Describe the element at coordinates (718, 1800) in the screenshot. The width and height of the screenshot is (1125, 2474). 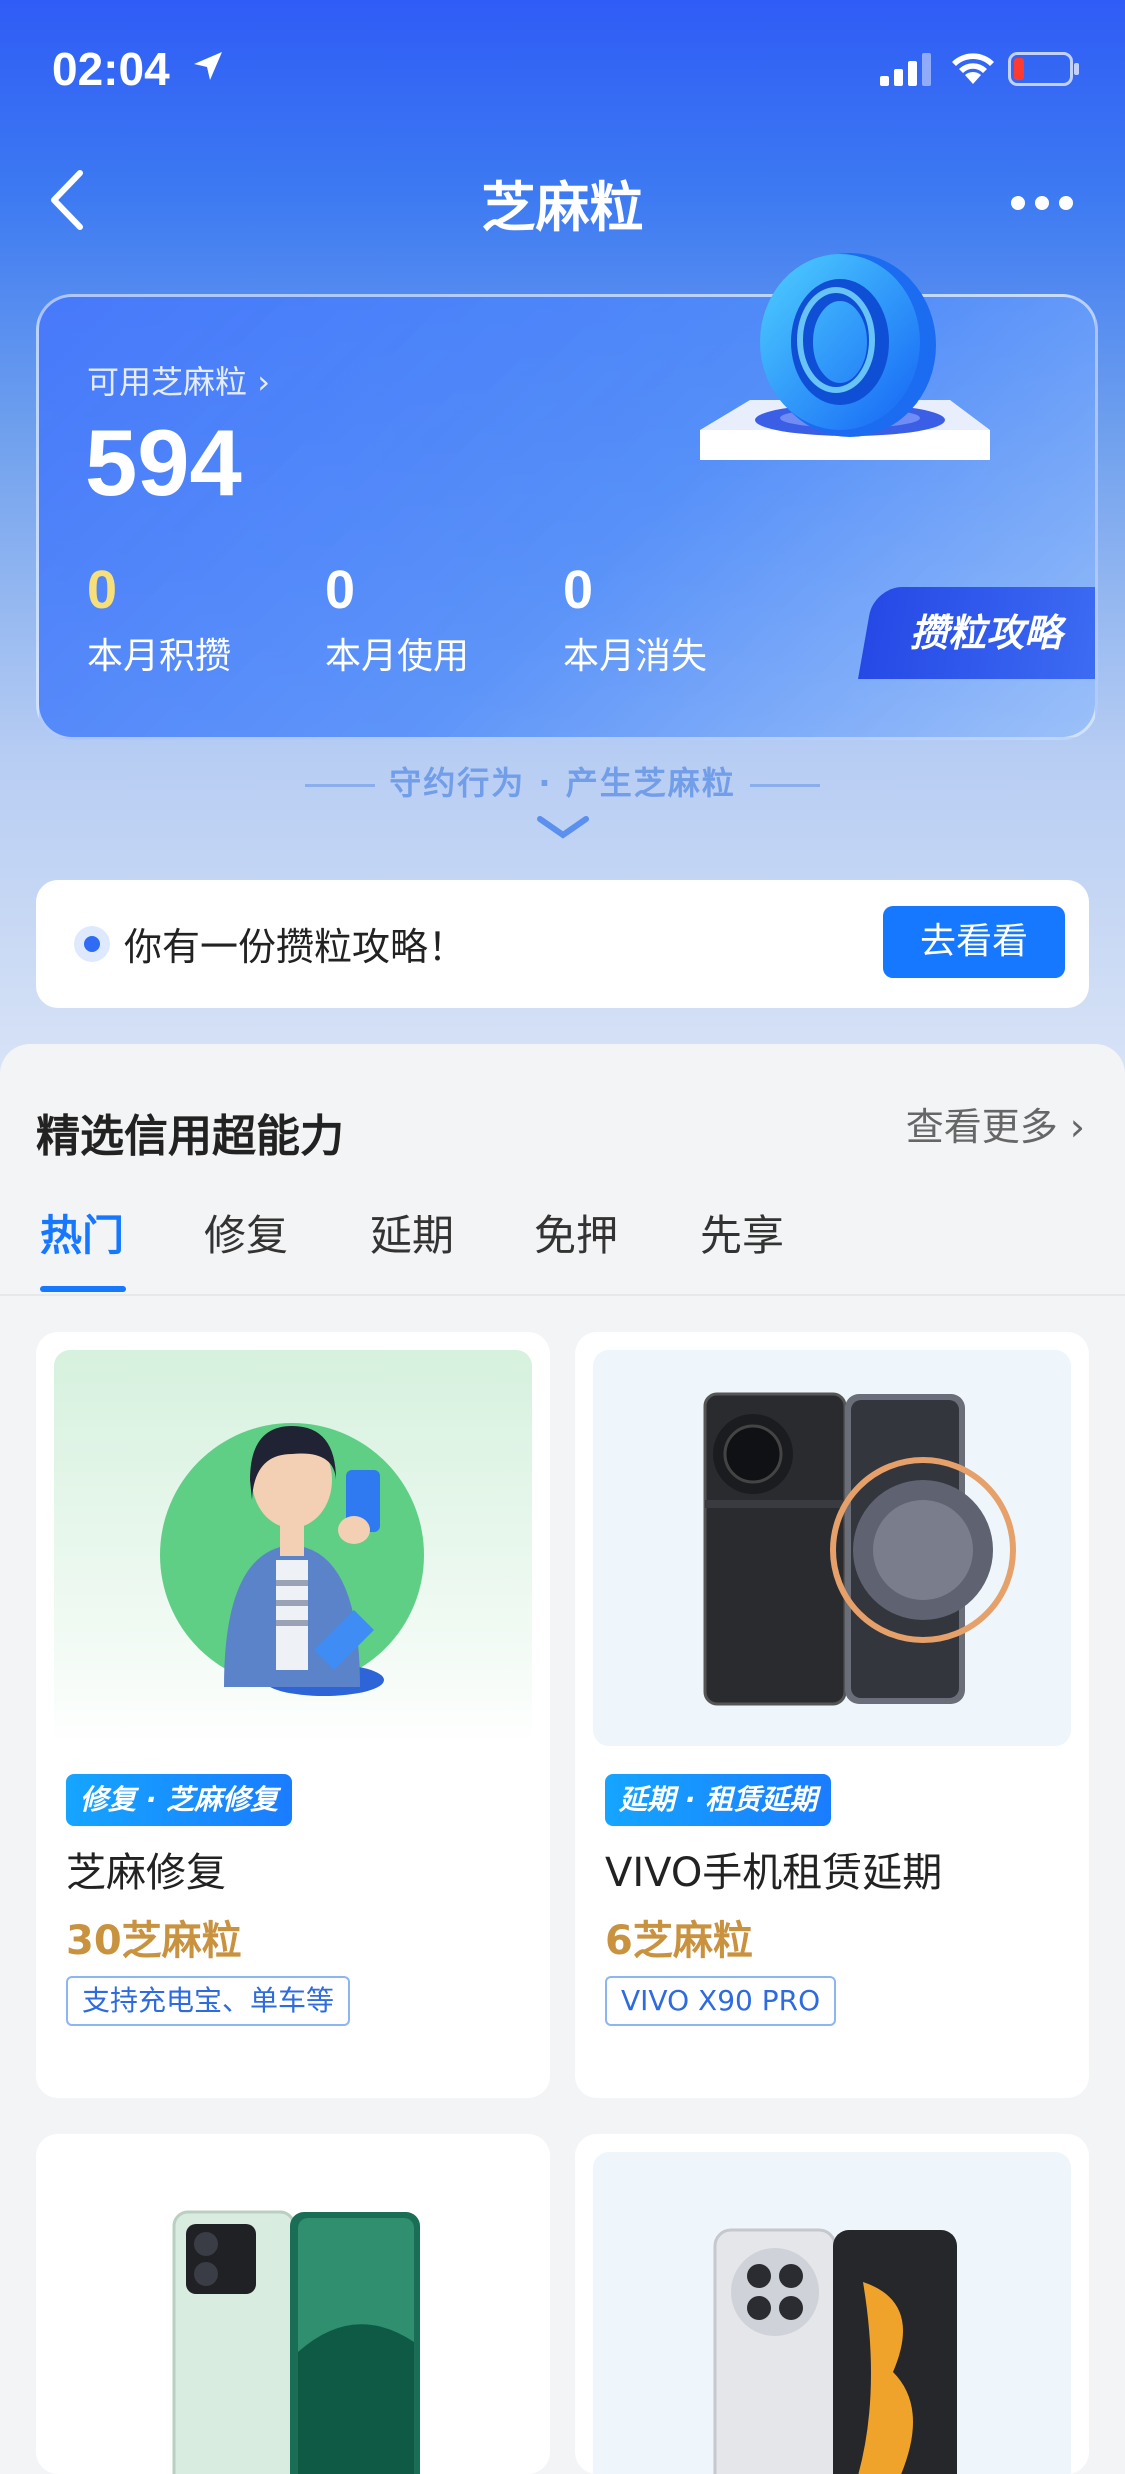
I see `product-tag: 延期 · 租赁延期` at that location.